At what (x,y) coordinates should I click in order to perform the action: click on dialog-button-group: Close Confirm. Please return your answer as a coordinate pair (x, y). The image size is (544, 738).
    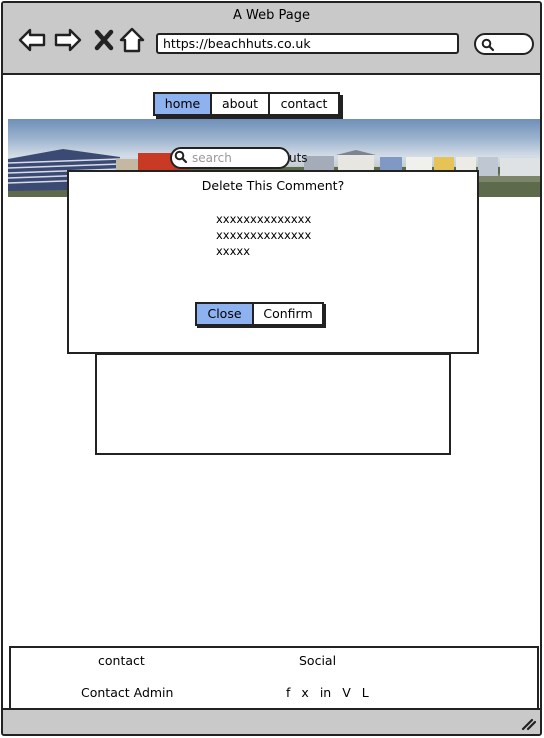
    Looking at the image, I should click on (259, 314).